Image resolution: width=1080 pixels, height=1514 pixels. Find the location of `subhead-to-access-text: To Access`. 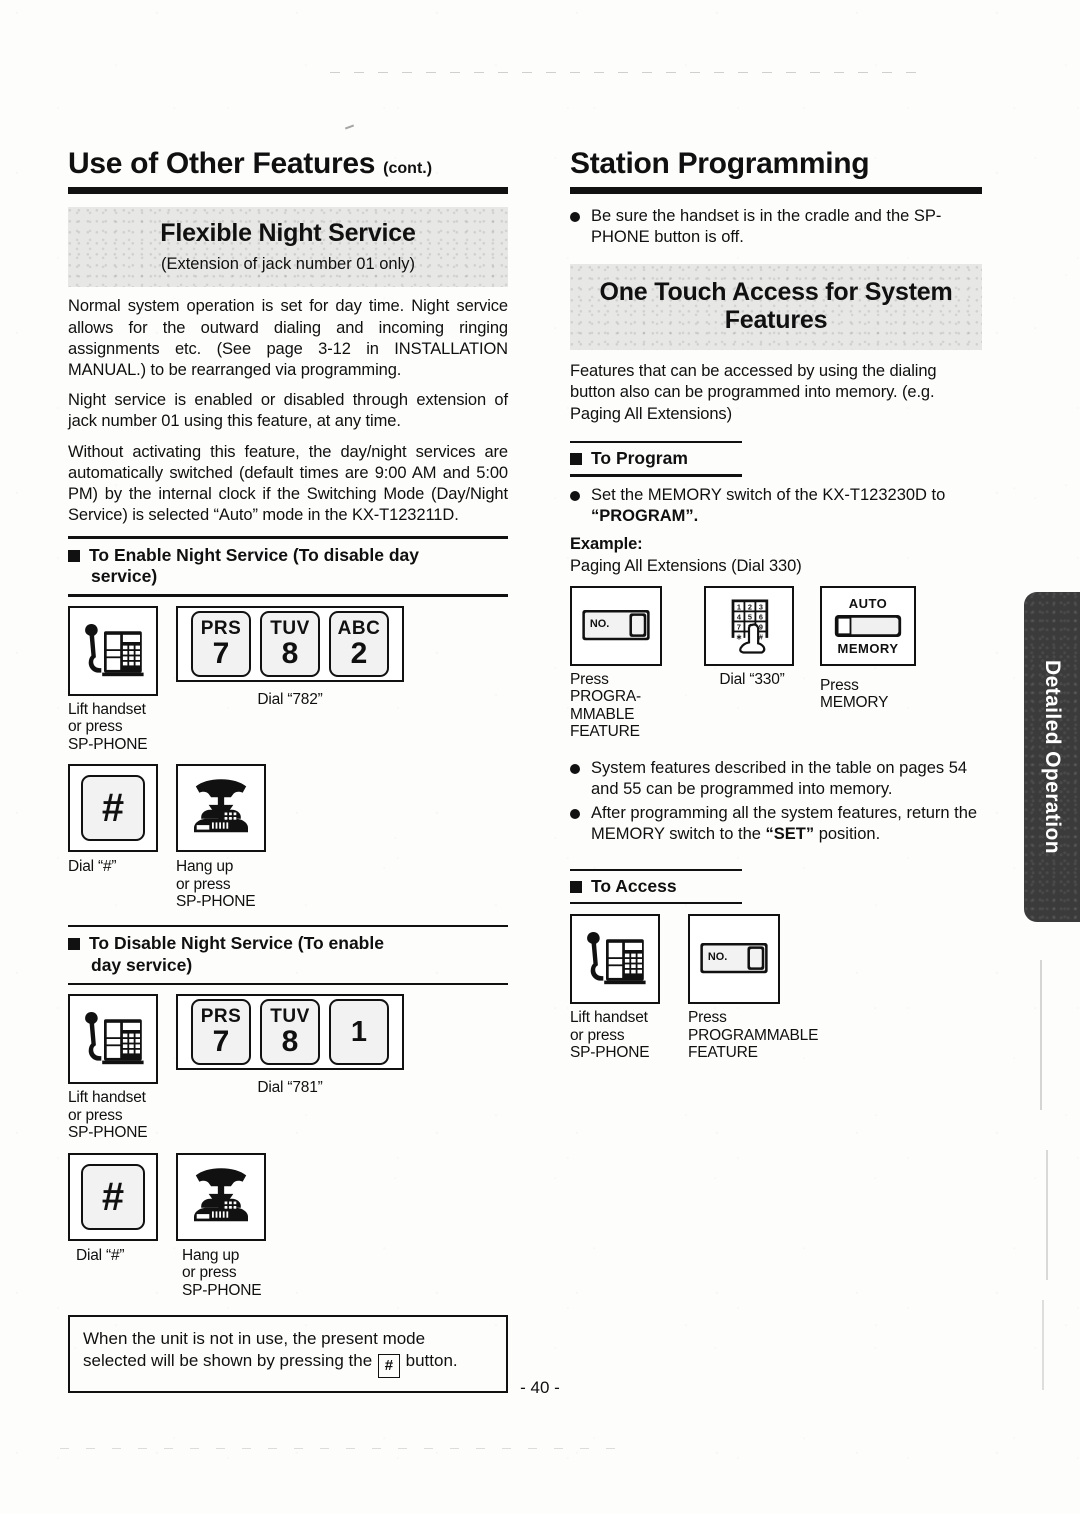

subhead-to-access-text: To Access is located at coordinates (776, 886).